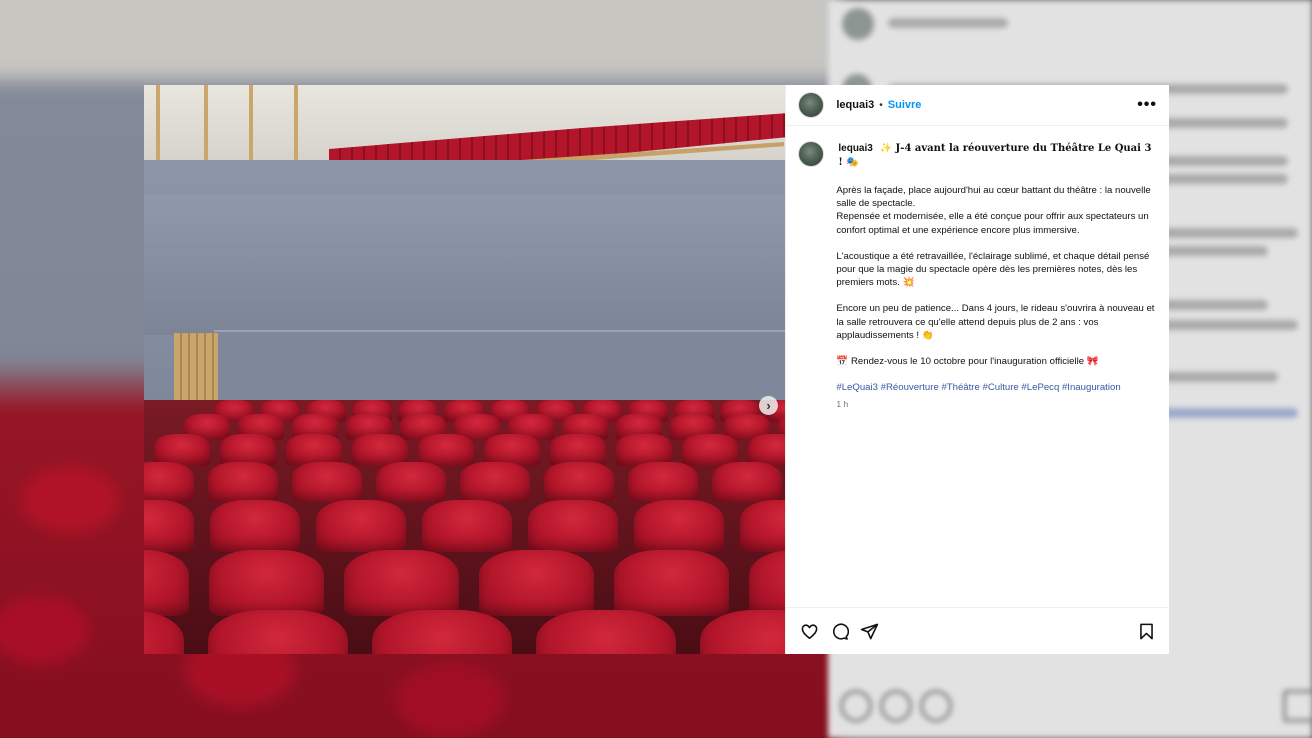 This screenshot has height=738, width=1312. I want to click on timestamp: 1 h, so click(842, 404).